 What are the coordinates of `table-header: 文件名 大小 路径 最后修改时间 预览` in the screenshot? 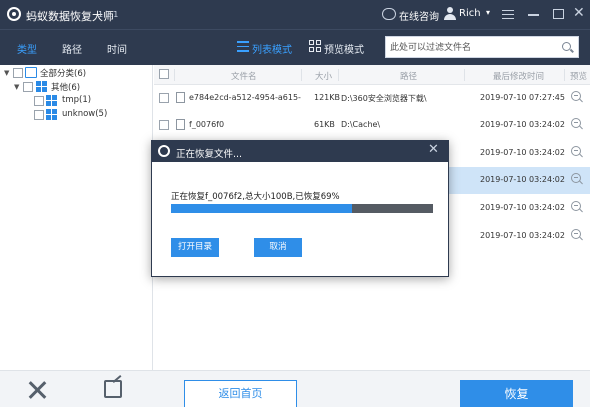 It's located at (372, 75).